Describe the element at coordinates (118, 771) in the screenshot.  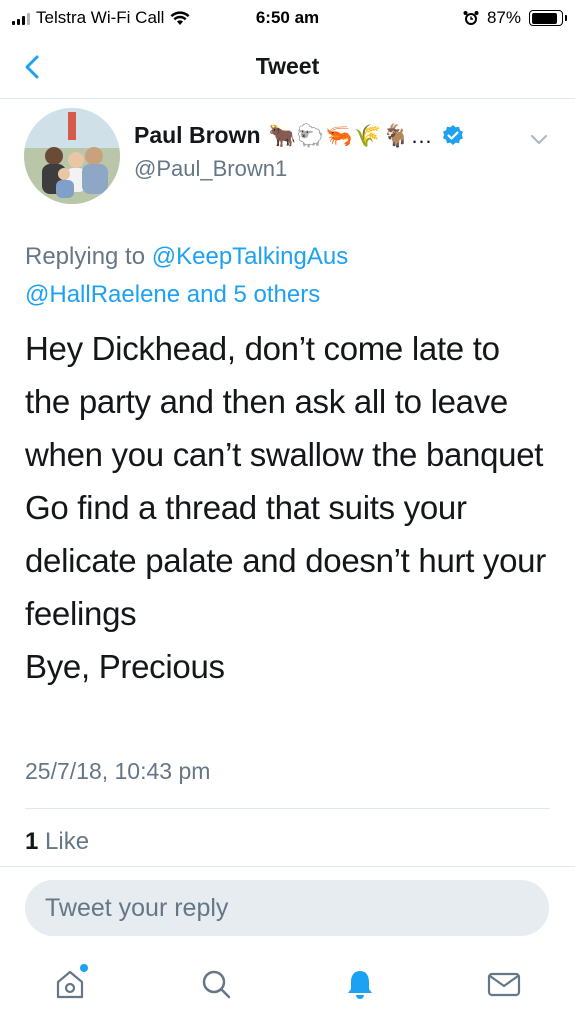
I see `tweet-timestamp: 25/7/18, 10:43 pm` at that location.